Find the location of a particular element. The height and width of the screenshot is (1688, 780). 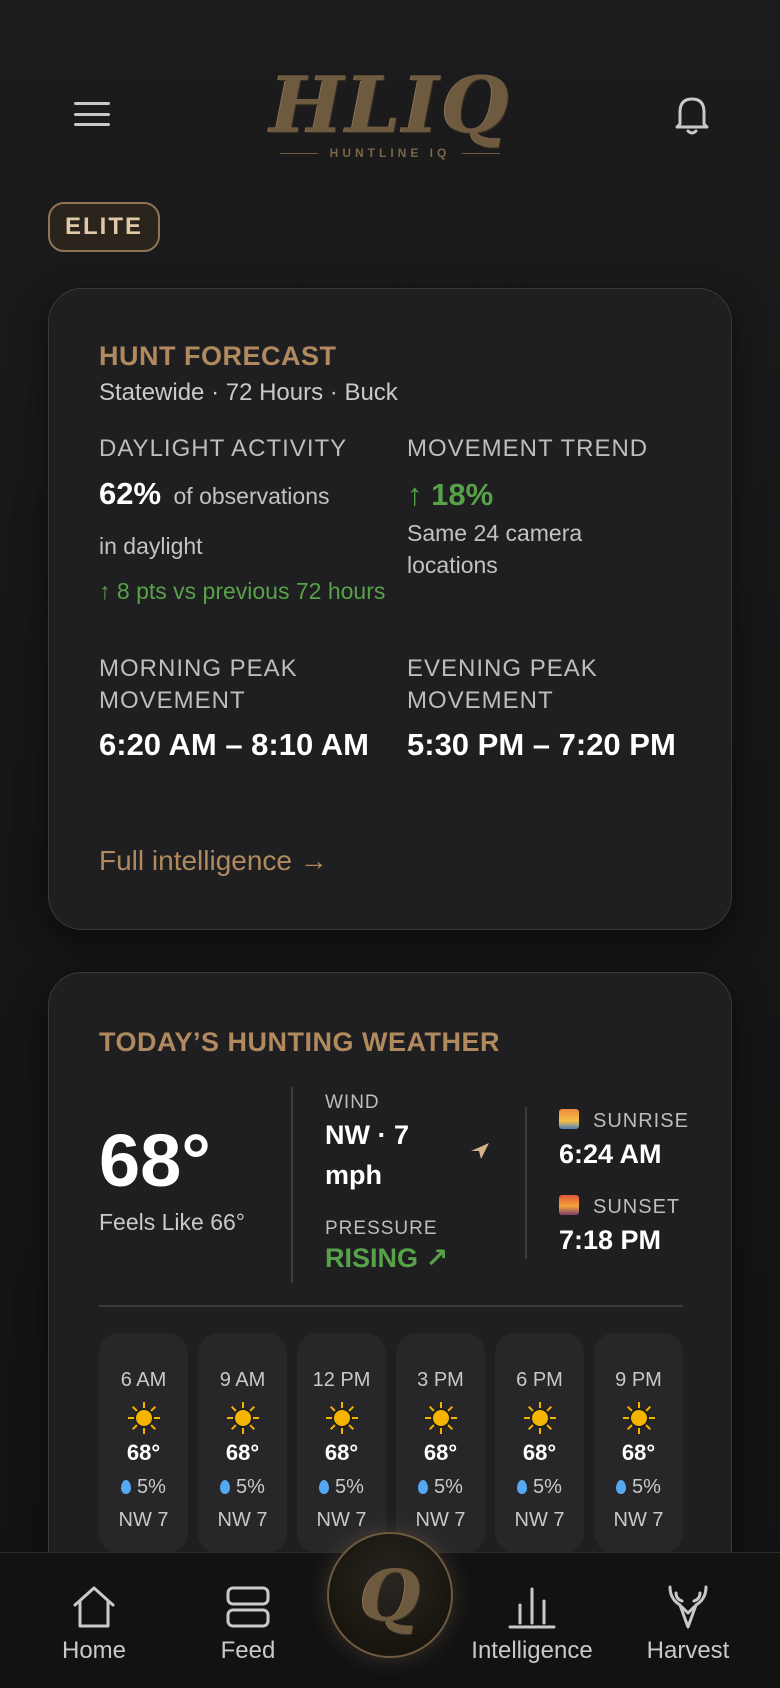

center-action-button: Q is located at coordinates (390, 1595).